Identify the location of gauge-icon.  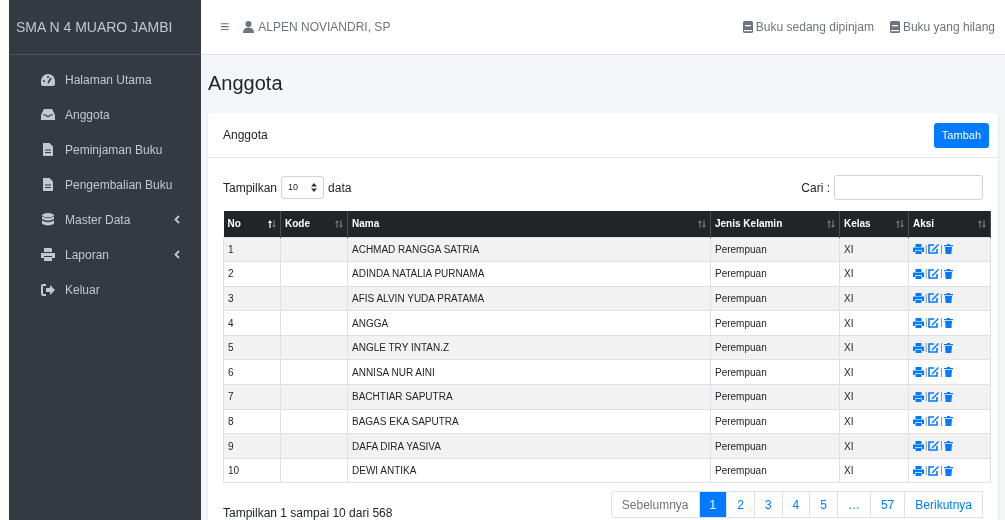
(48, 79).